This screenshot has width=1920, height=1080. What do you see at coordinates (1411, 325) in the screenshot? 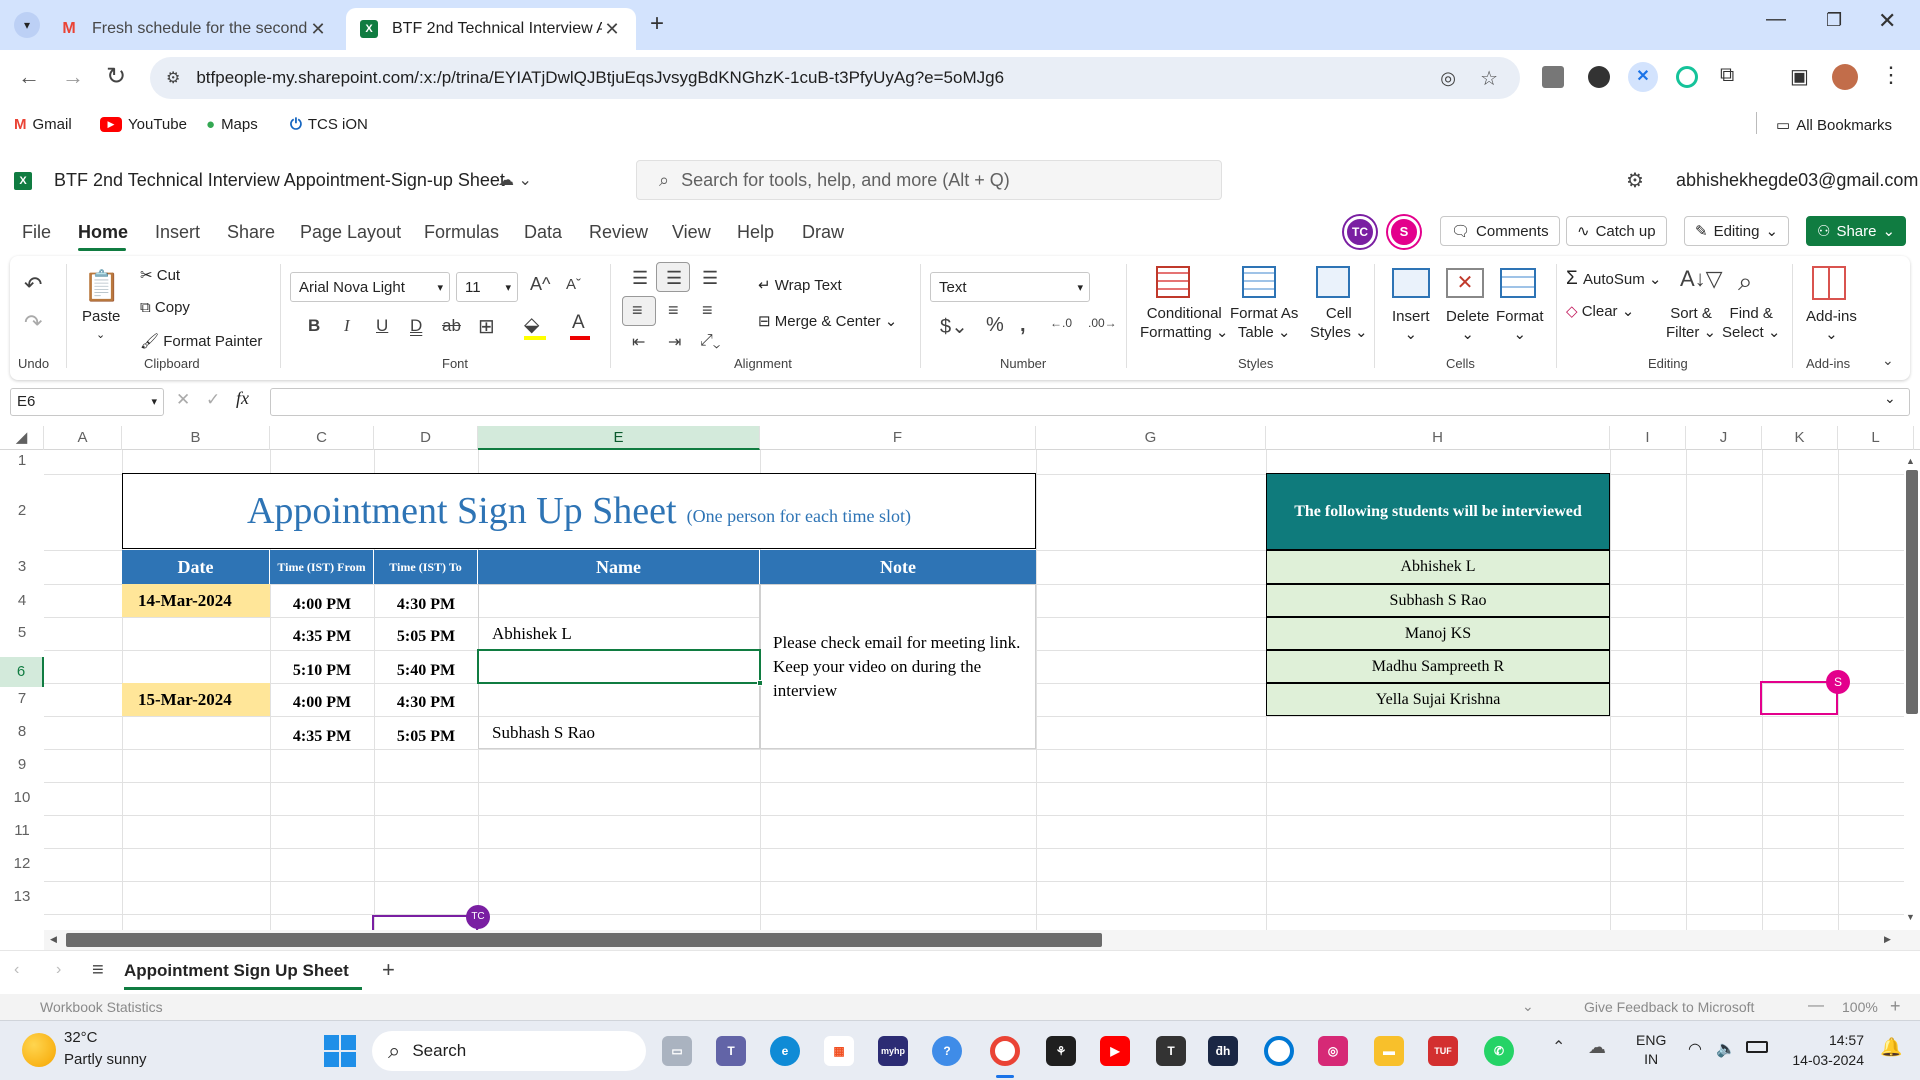
I see `insert-cells-button: Insert ⌄` at bounding box center [1411, 325].